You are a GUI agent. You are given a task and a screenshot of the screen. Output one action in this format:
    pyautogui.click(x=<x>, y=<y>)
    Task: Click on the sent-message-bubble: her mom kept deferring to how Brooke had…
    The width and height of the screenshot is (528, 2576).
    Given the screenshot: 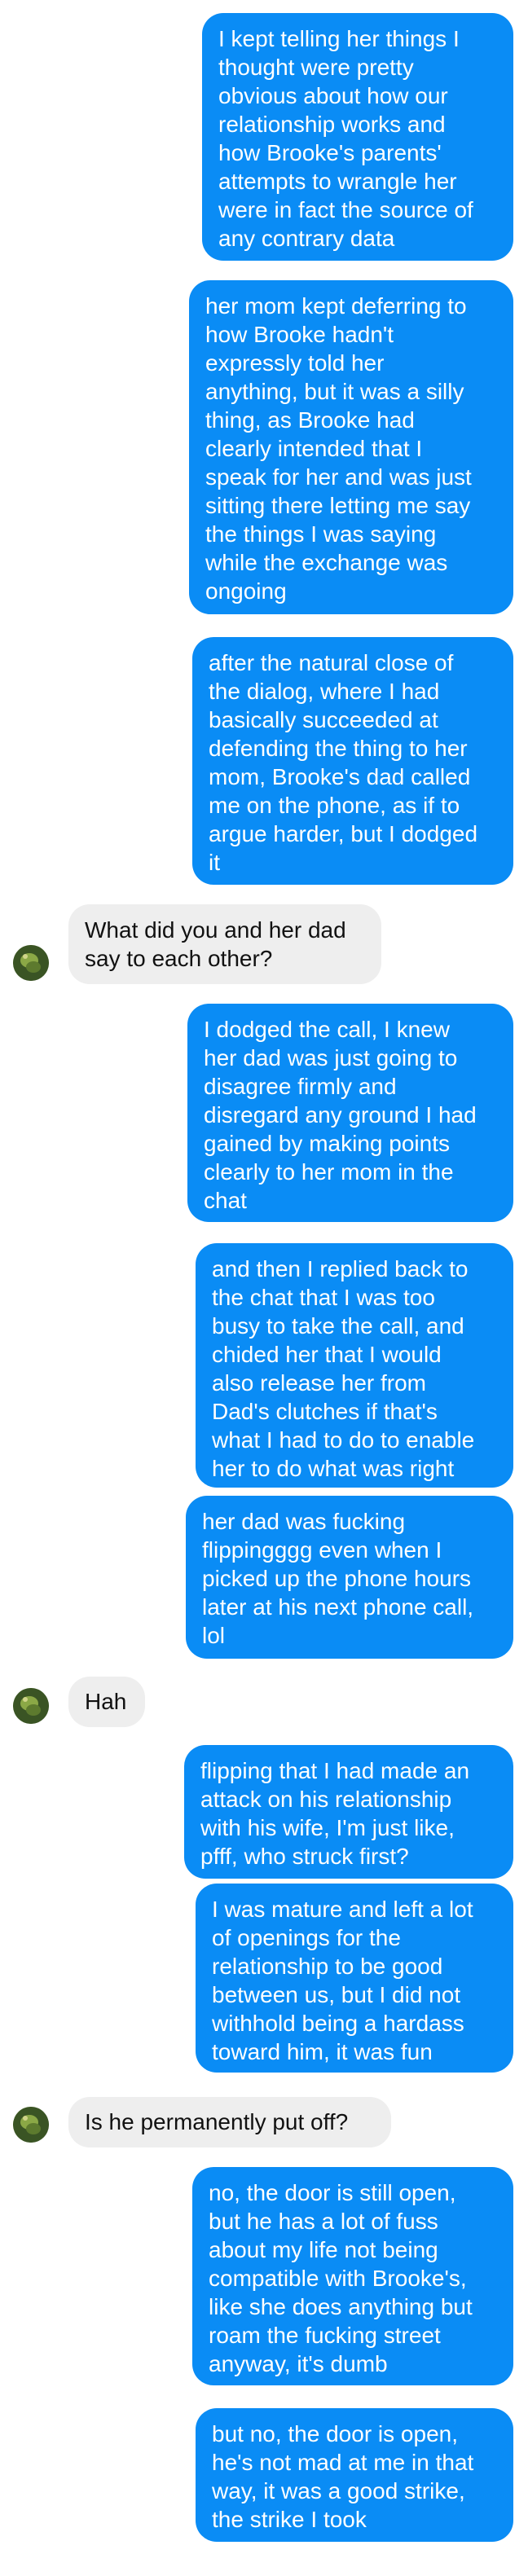 What is the action you would take?
    pyautogui.click(x=351, y=447)
    